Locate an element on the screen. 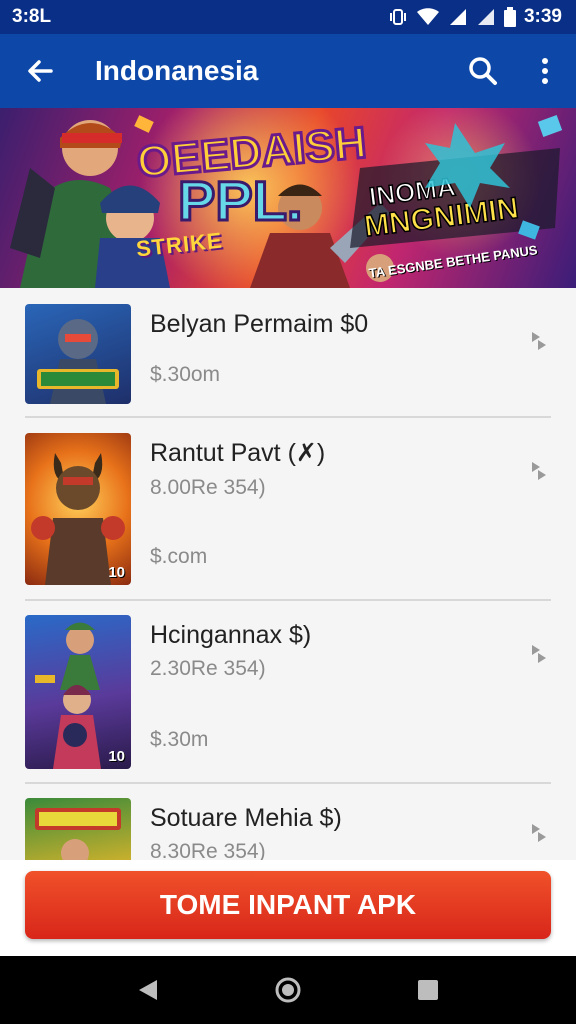  search-icon is located at coordinates (483, 71).